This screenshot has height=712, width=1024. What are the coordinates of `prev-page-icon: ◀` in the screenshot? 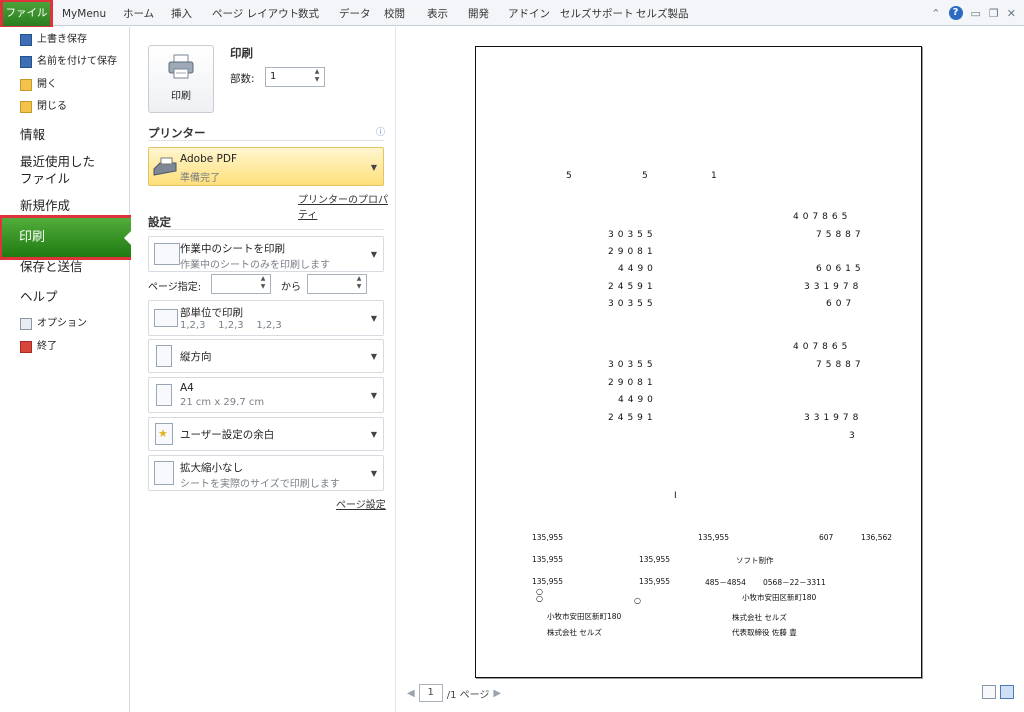 It's located at (411, 693).